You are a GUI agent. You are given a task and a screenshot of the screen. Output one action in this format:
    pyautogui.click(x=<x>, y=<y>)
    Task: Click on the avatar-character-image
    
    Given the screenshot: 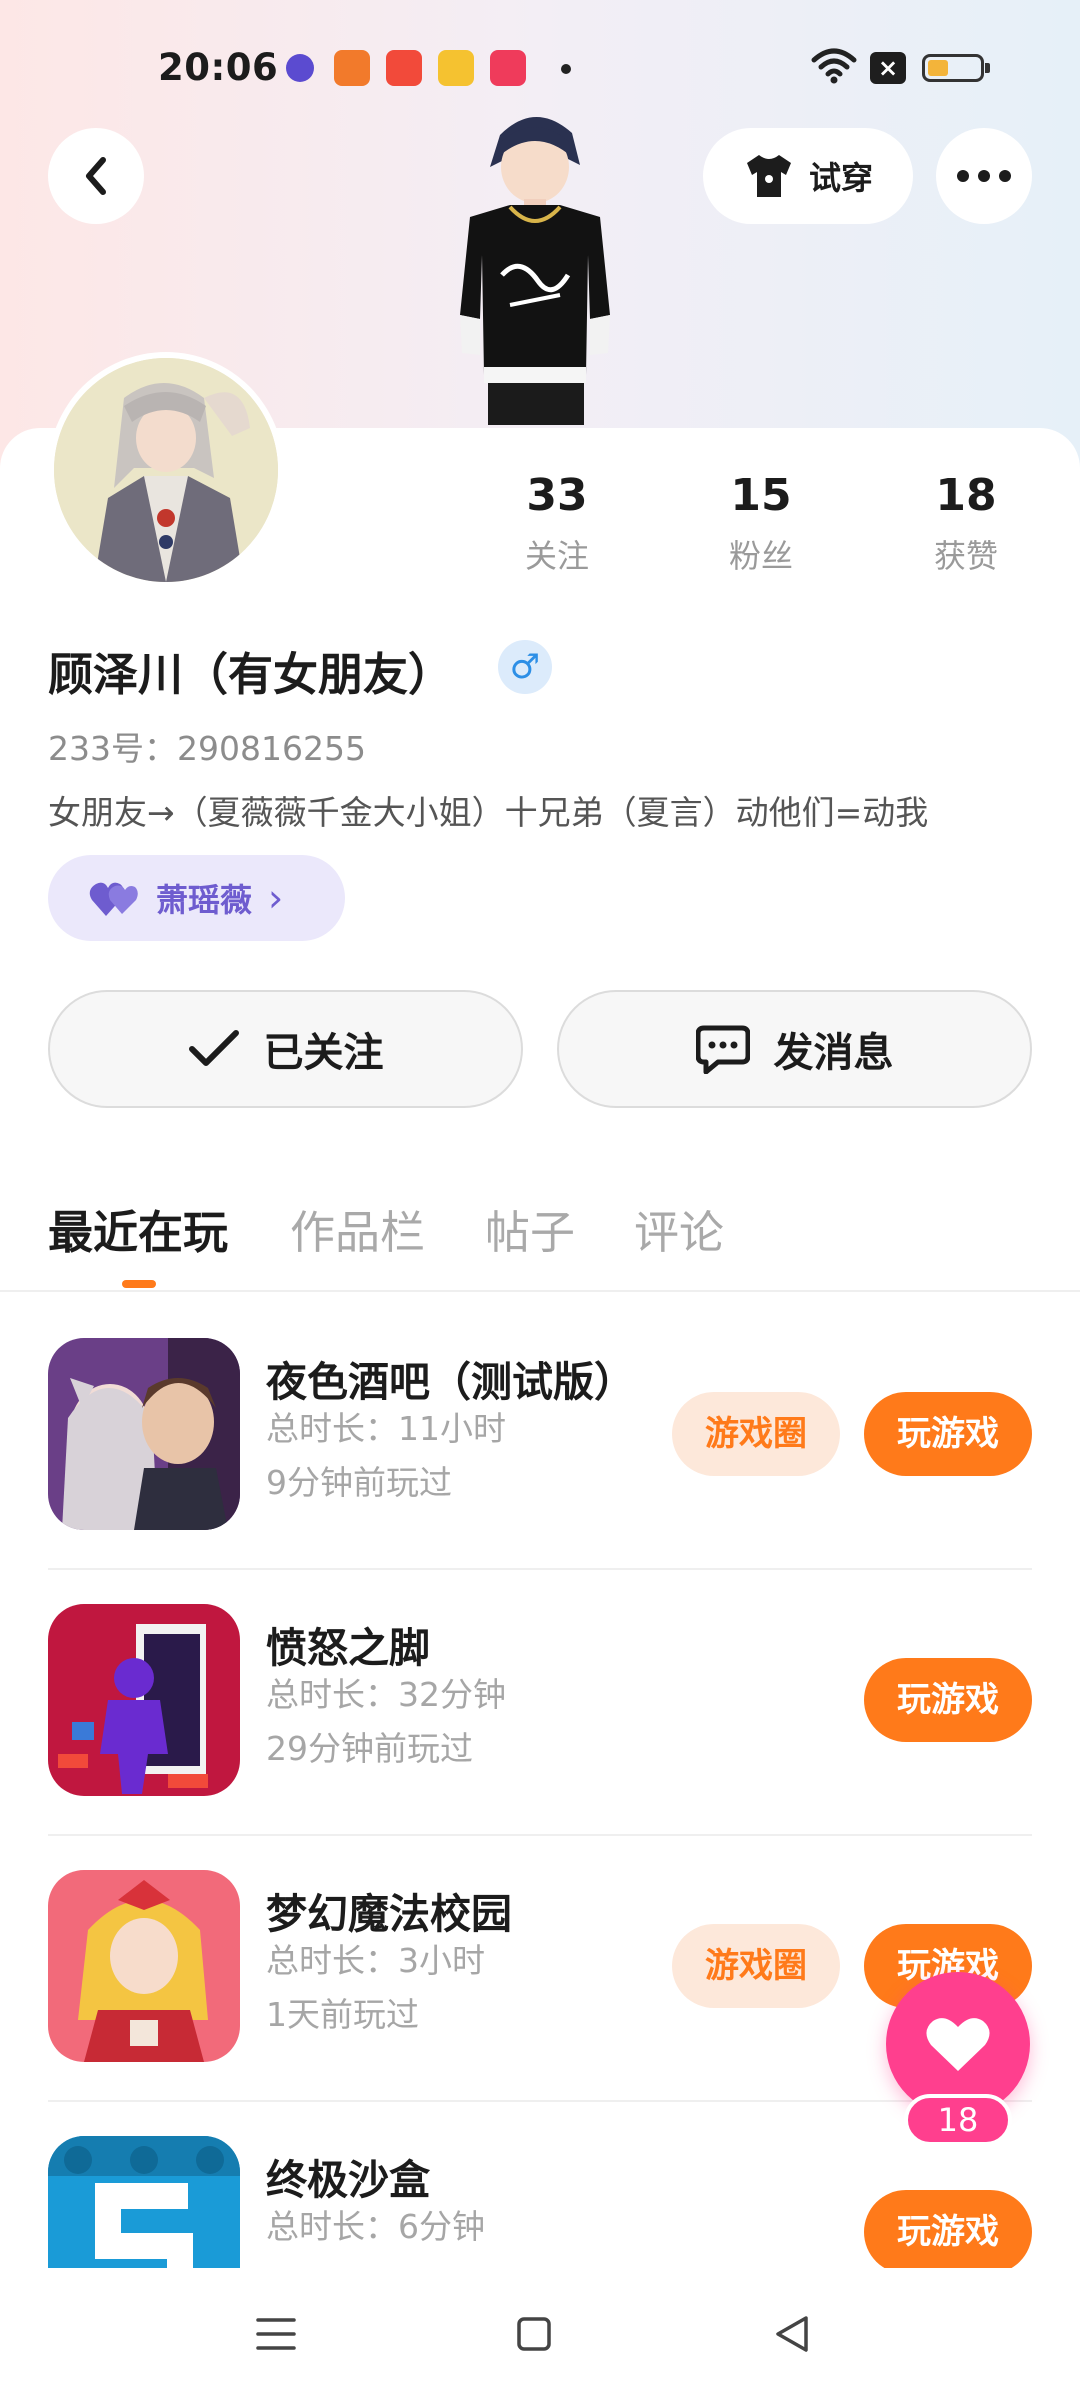 What is the action you would take?
    pyautogui.click(x=166, y=470)
    